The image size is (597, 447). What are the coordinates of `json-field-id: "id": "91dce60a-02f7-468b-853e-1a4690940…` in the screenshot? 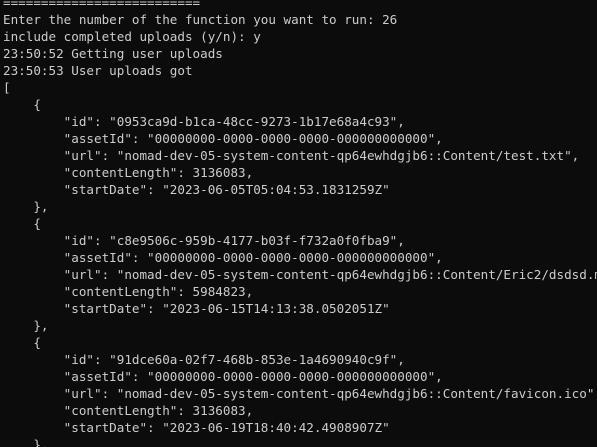 It's located at (204, 359).